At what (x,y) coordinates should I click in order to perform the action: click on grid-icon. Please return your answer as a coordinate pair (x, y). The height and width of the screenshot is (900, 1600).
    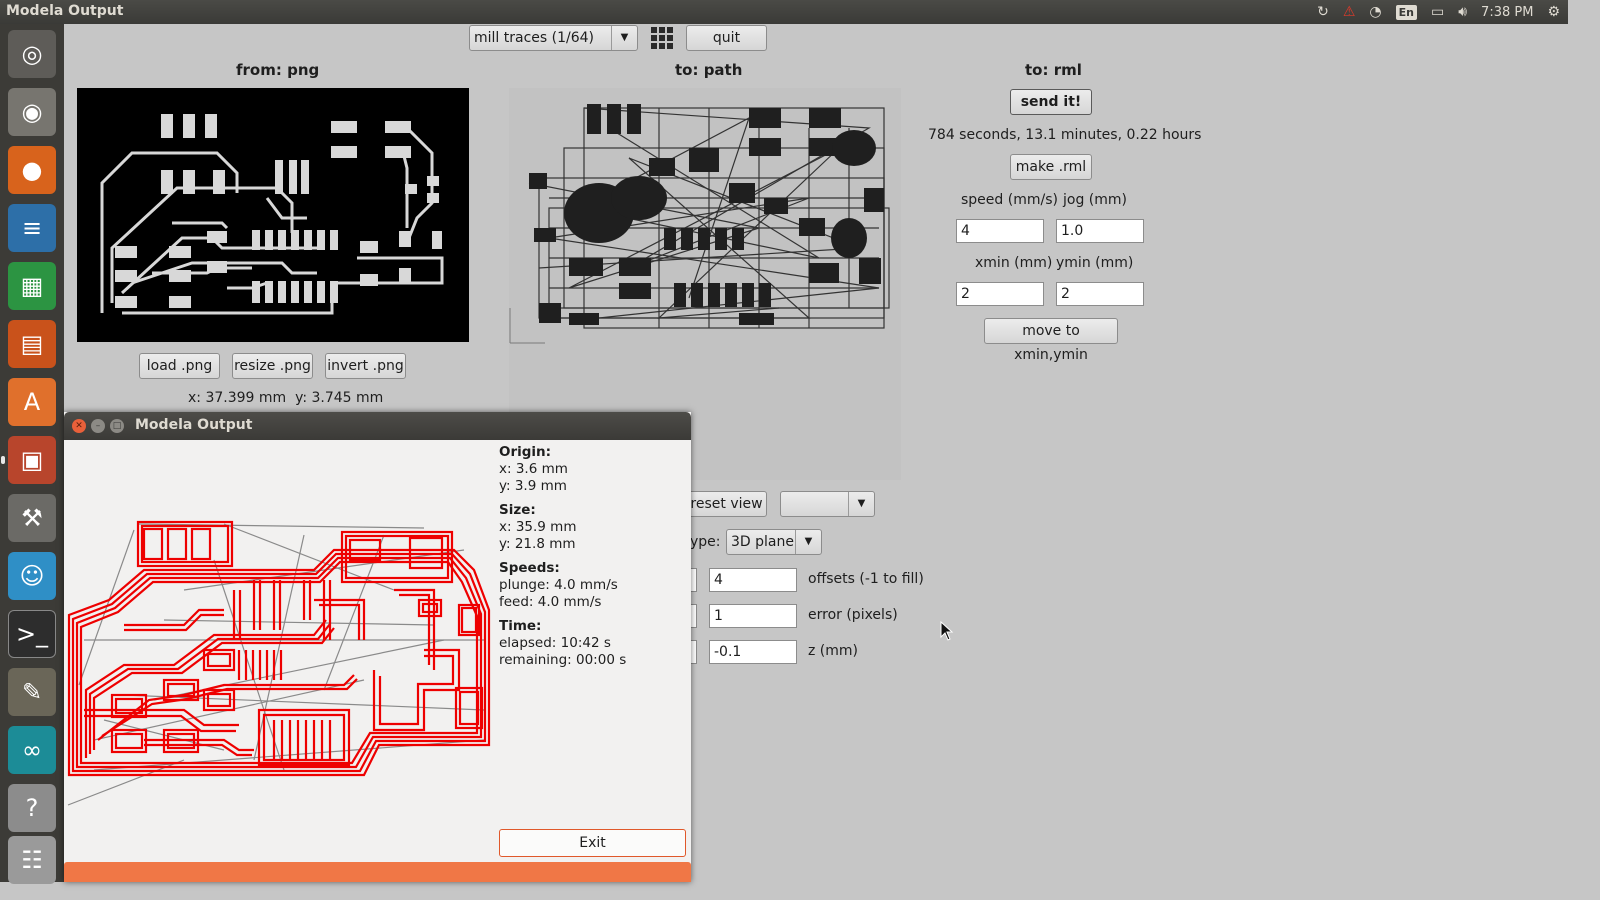
    Looking at the image, I should click on (662, 38).